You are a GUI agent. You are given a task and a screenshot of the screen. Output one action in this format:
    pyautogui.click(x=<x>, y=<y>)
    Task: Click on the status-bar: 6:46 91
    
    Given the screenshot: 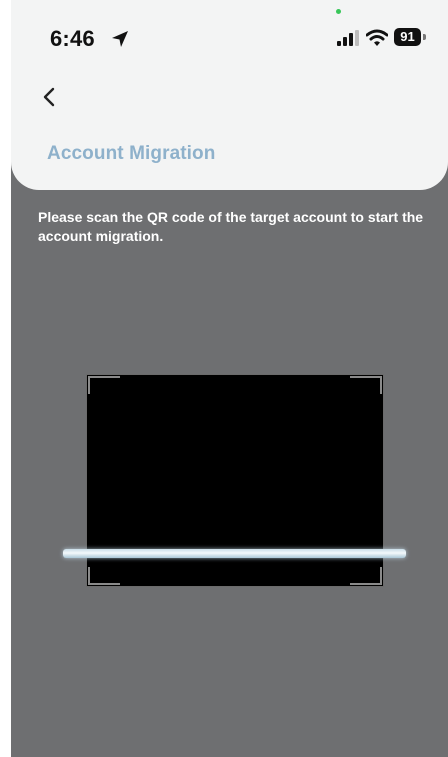 What is the action you would take?
    pyautogui.click(x=229, y=35)
    